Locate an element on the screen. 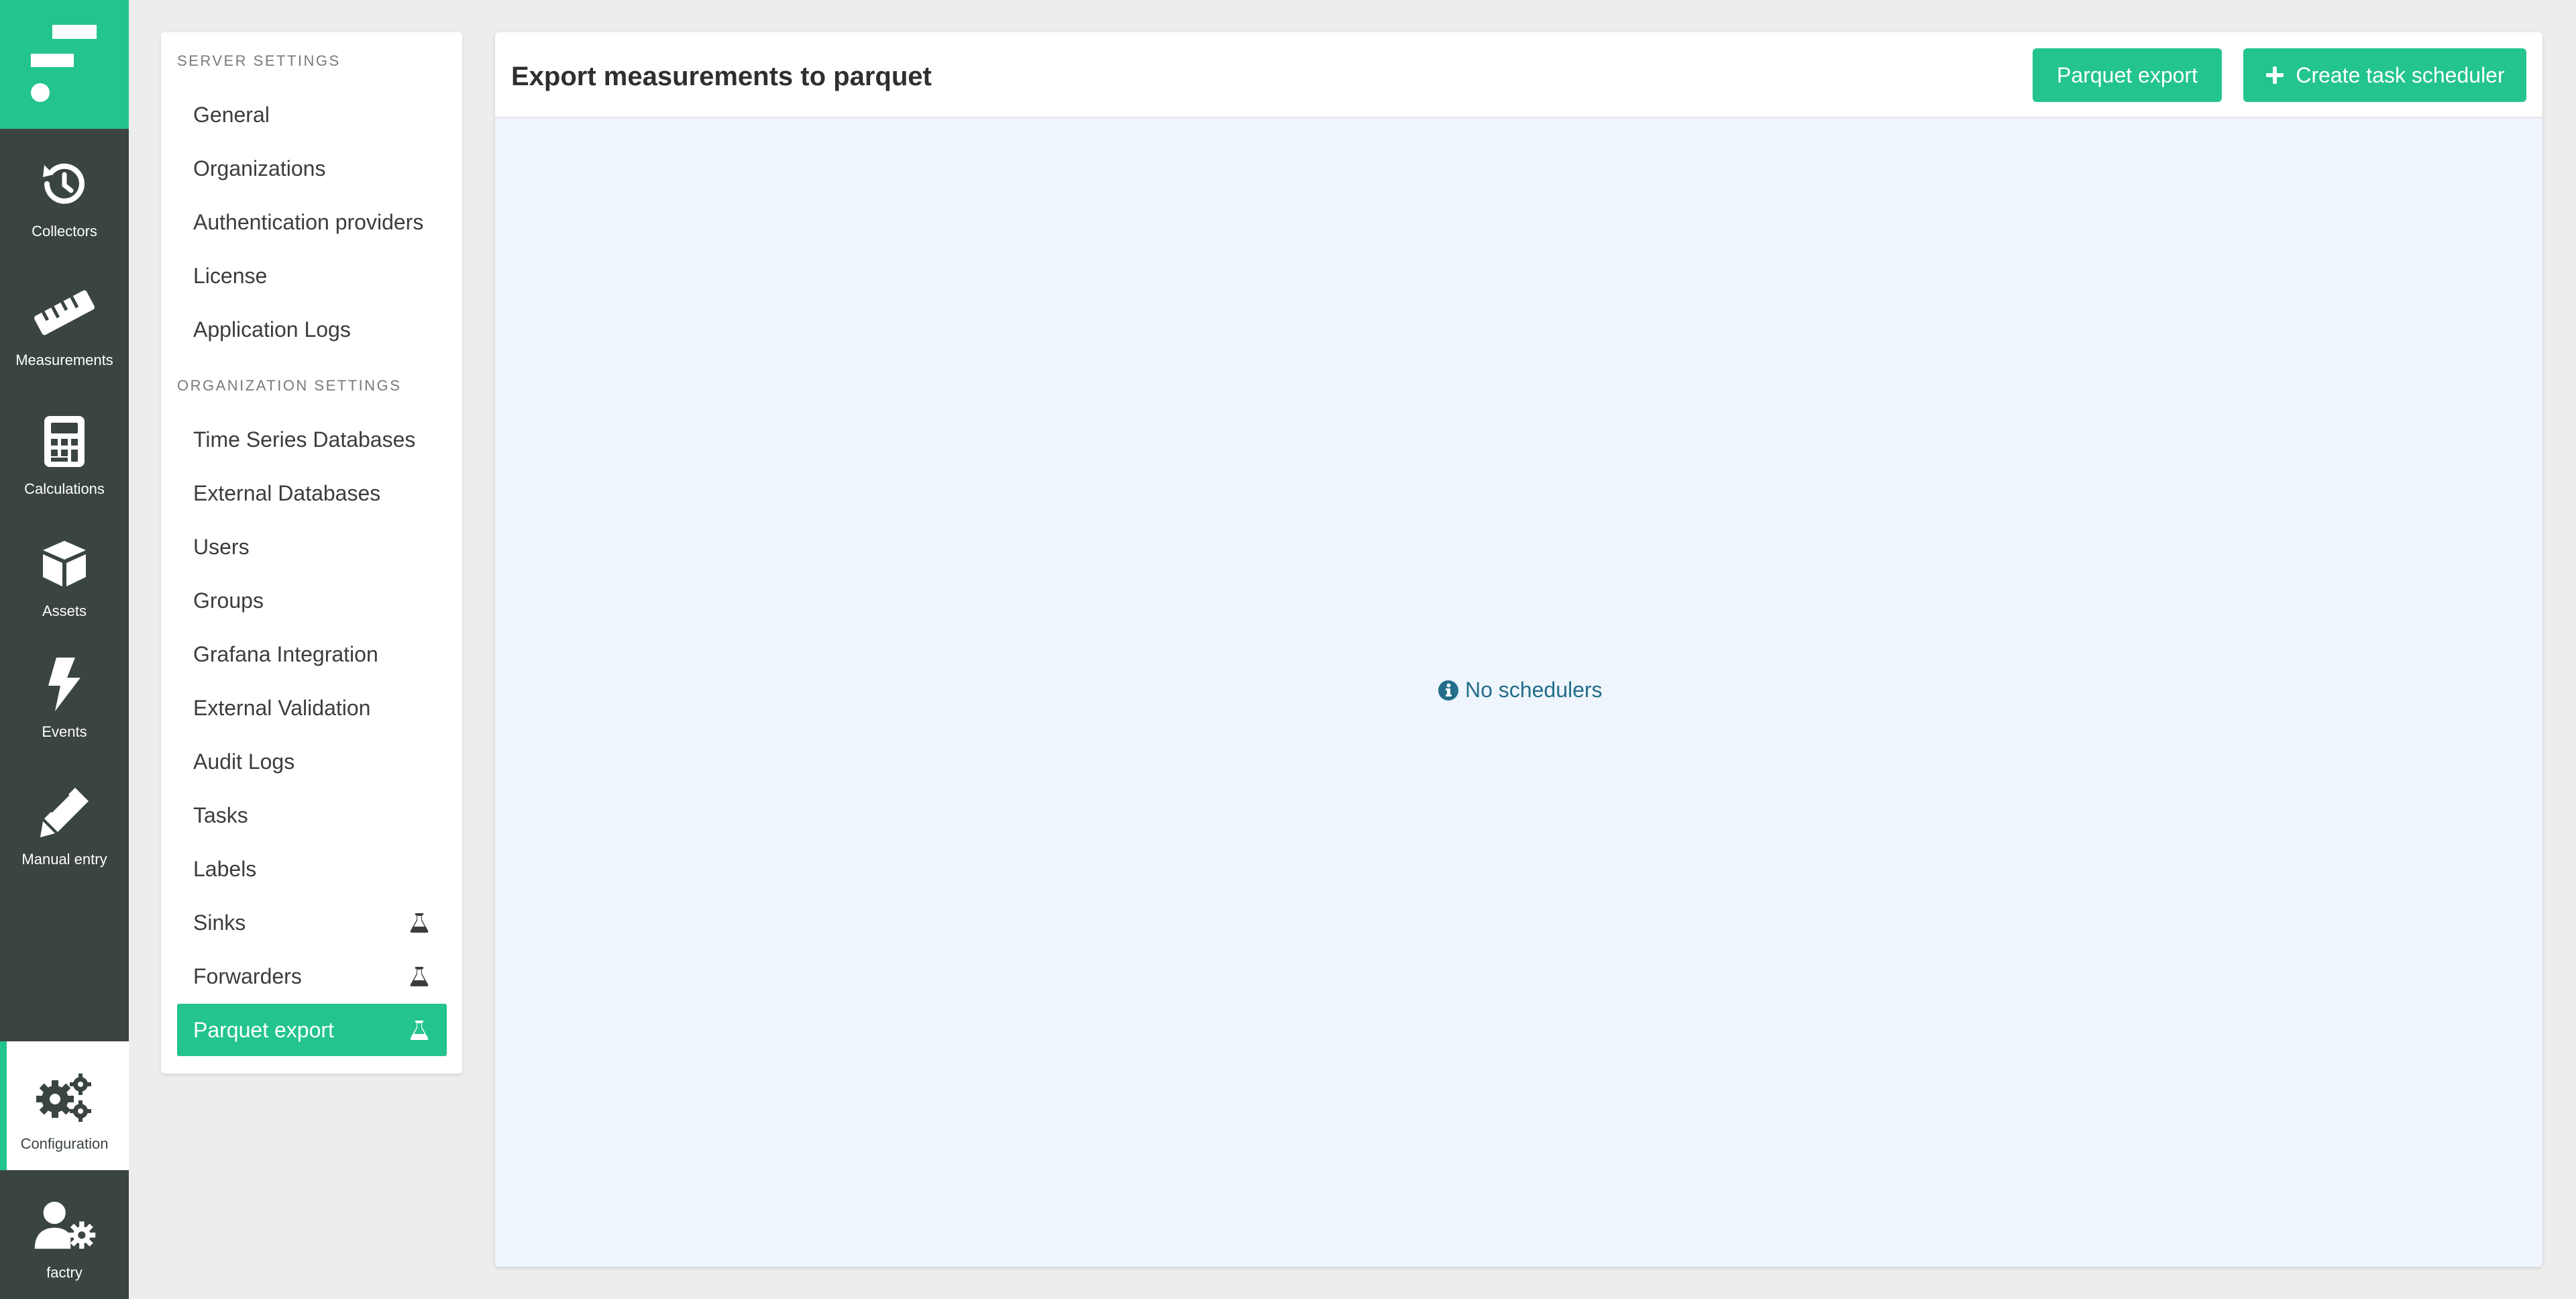 This screenshot has width=2576, height=1299. create-task-scheduler-button: Create task scheduler is located at coordinates (2384, 75).